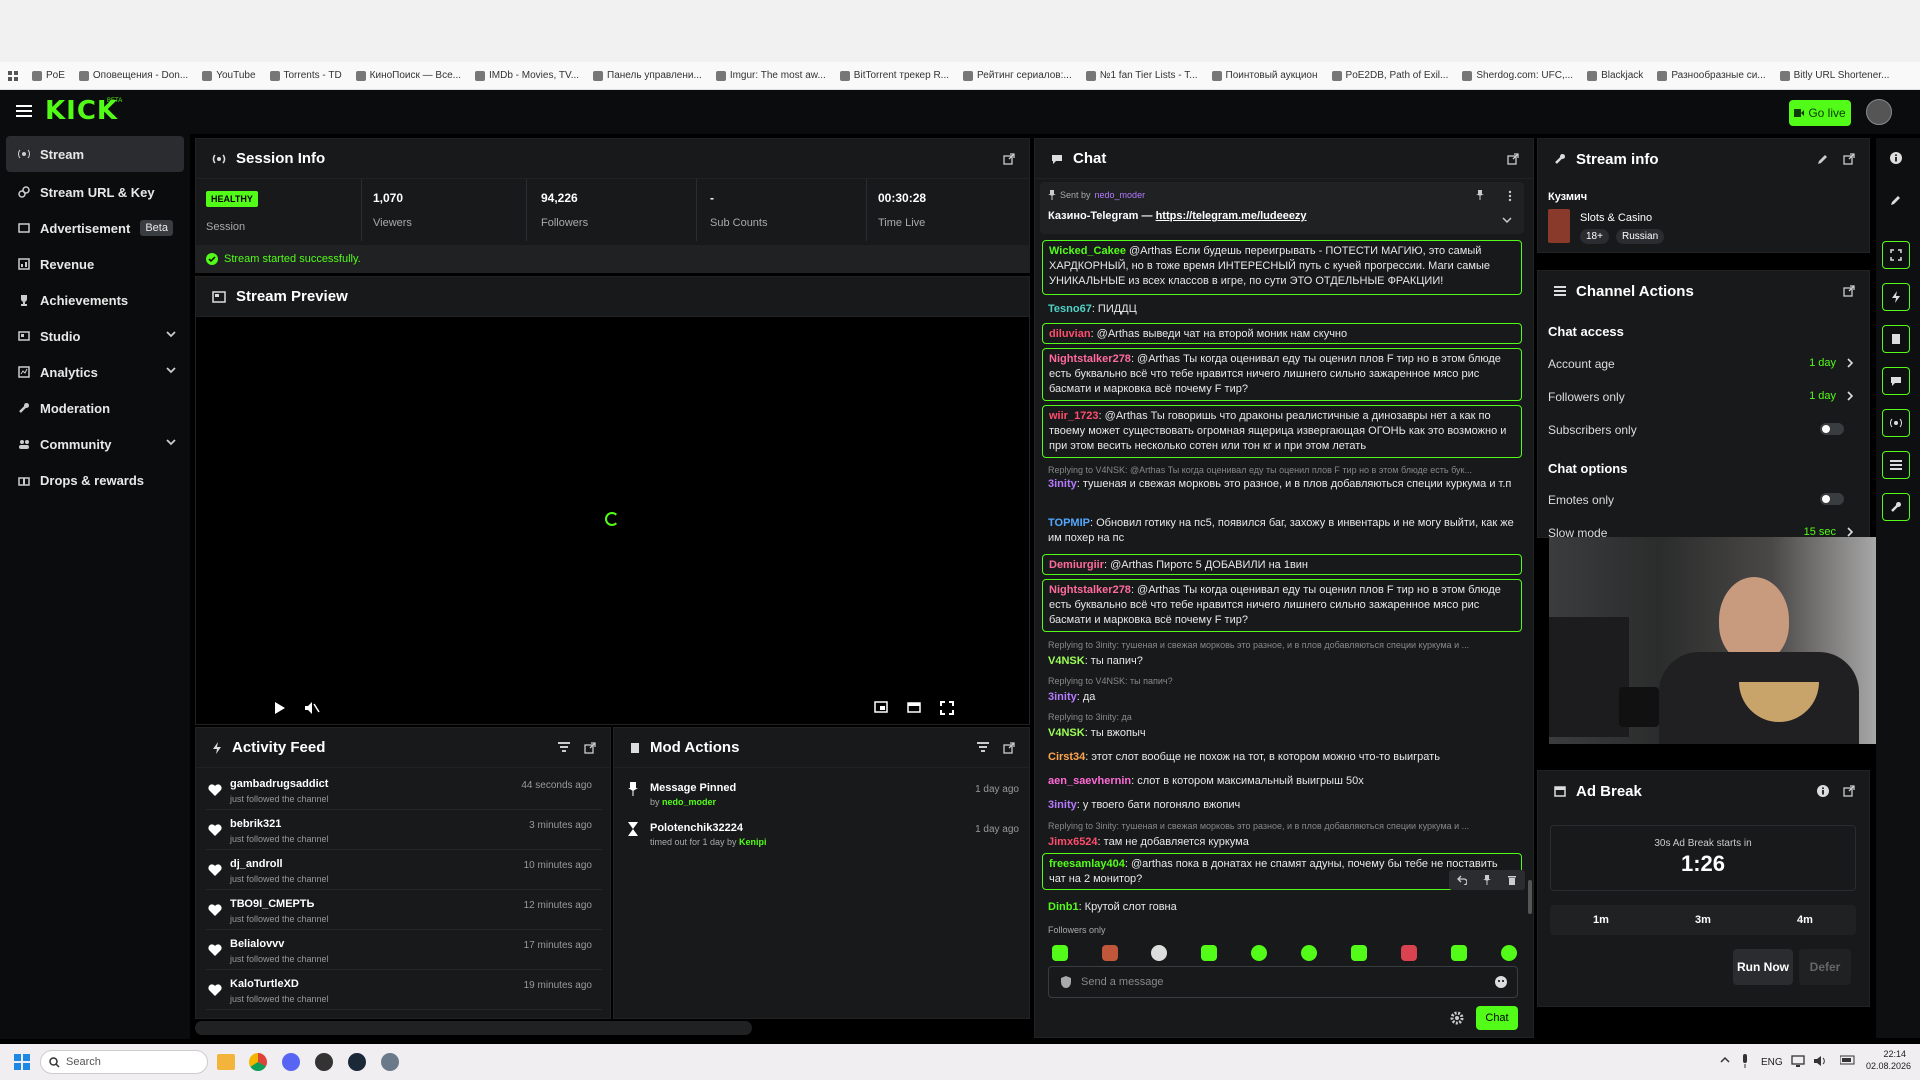 Image resolution: width=1920 pixels, height=1080 pixels. Describe the element at coordinates (1896, 297) in the screenshot. I see `rail-button-activity` at that location.